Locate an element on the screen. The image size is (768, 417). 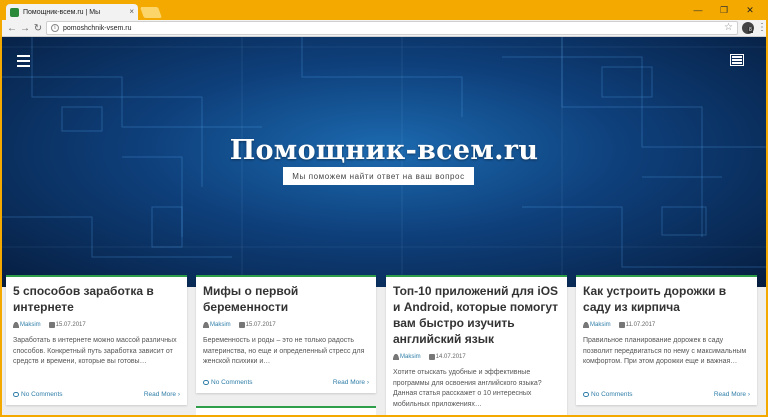
browser-tab: Помощник-всем.ru | Мы × is located at coordinates (72, 12).